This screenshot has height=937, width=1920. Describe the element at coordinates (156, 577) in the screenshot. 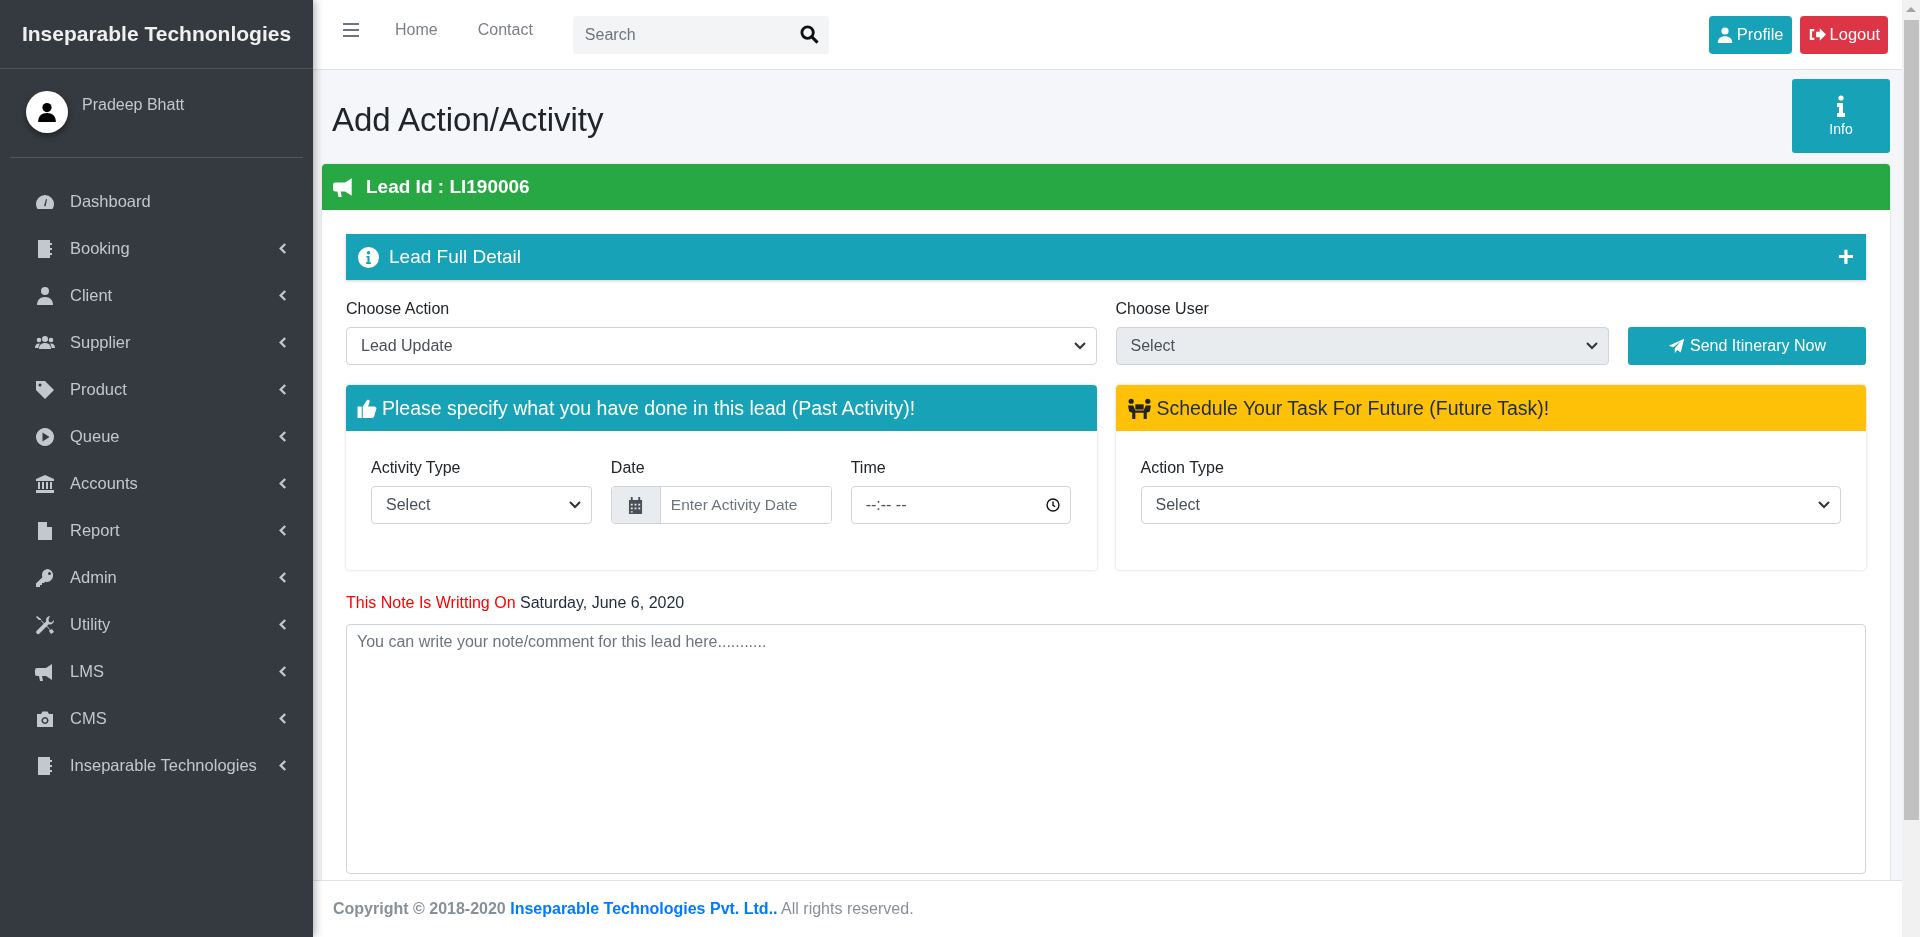

I see `sidebar-item: Admin` at that location.